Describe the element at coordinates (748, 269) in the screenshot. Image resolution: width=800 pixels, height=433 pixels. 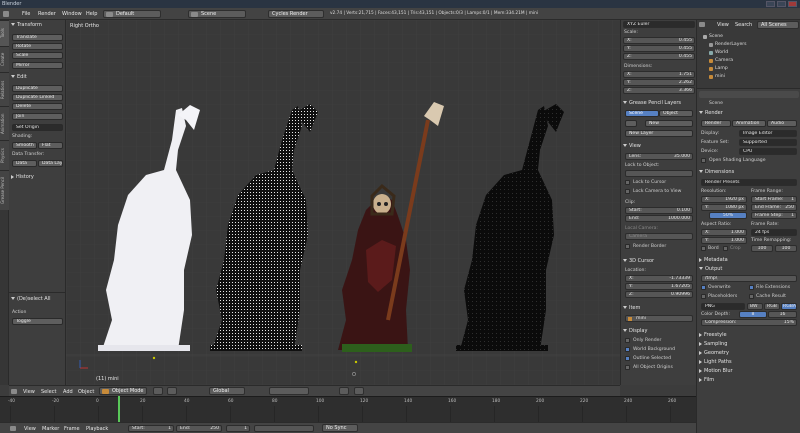
I see `output-panel-header: Output` at that location.